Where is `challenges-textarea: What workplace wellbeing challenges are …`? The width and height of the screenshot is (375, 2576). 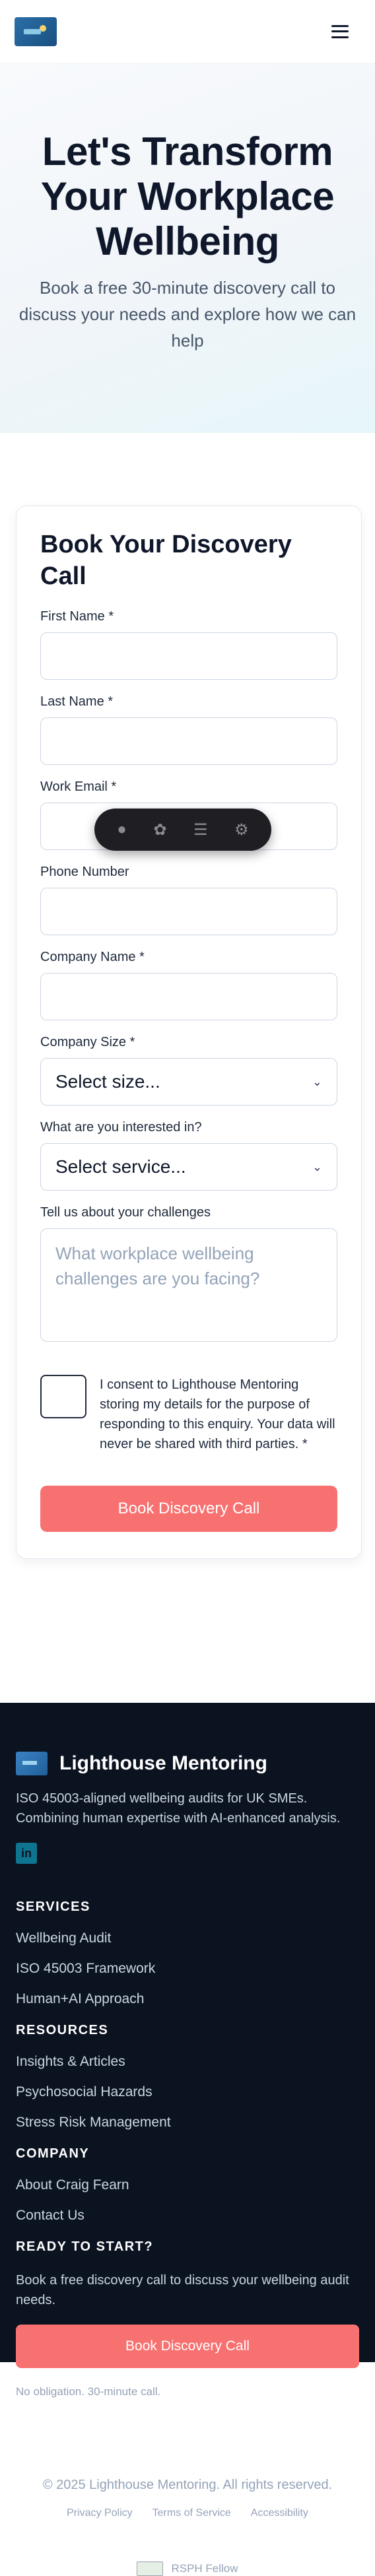 challenges-textarea: What workplace wellbeing challenges are … is located at coordinates (188, 1285).